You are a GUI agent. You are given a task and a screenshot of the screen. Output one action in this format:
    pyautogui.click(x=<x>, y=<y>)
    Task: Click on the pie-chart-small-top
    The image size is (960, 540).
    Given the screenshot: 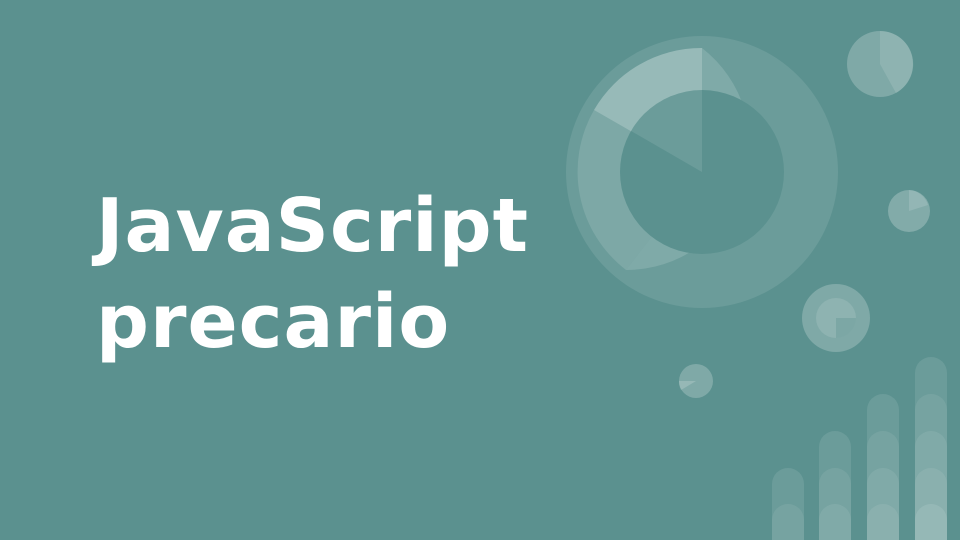 What is the action you would take?
    pyautogui.click(x=880, y=63)
    